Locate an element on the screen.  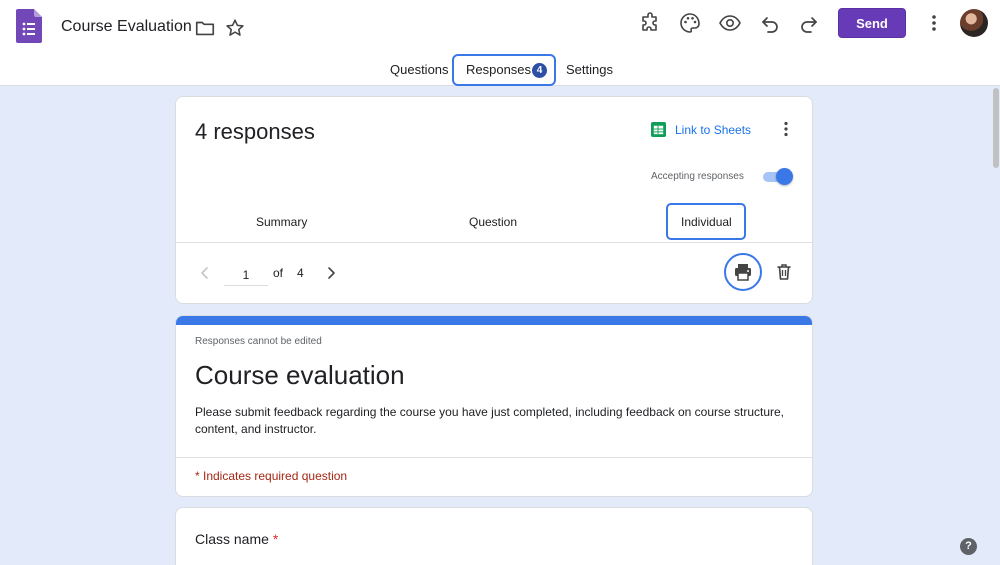
palette-icon is located at coordinates (690, 23).